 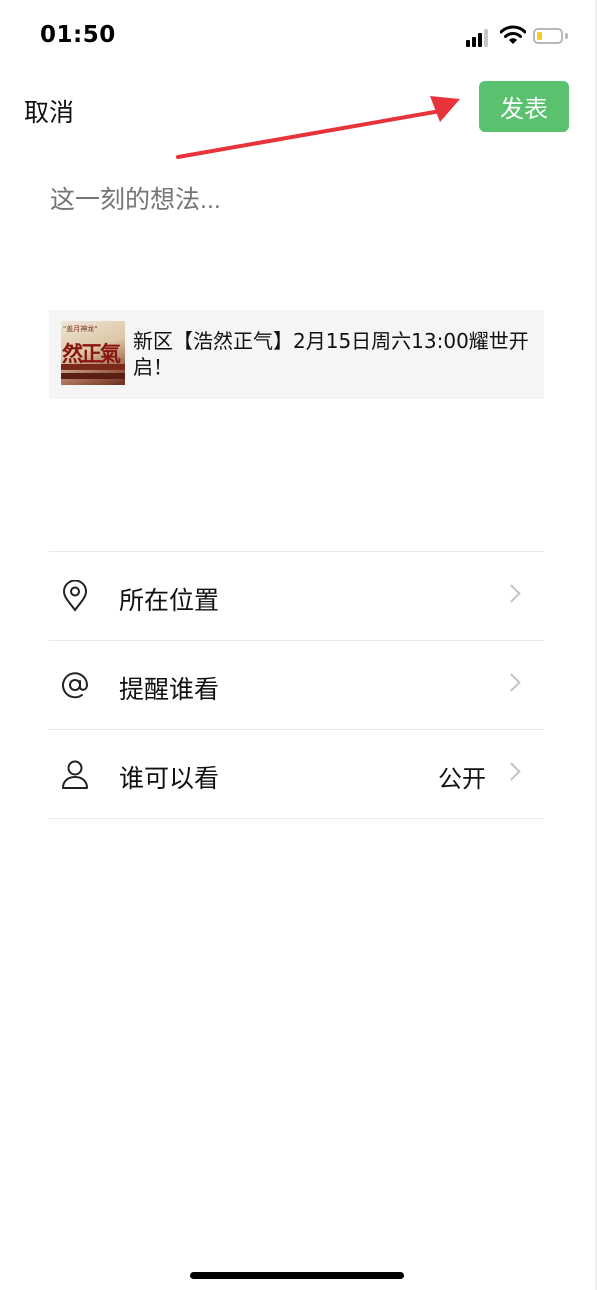 What do you see at coordinates (524, 106) in the screenshot?
I see `publish-button: 发表` at bounding box center [524, 106].